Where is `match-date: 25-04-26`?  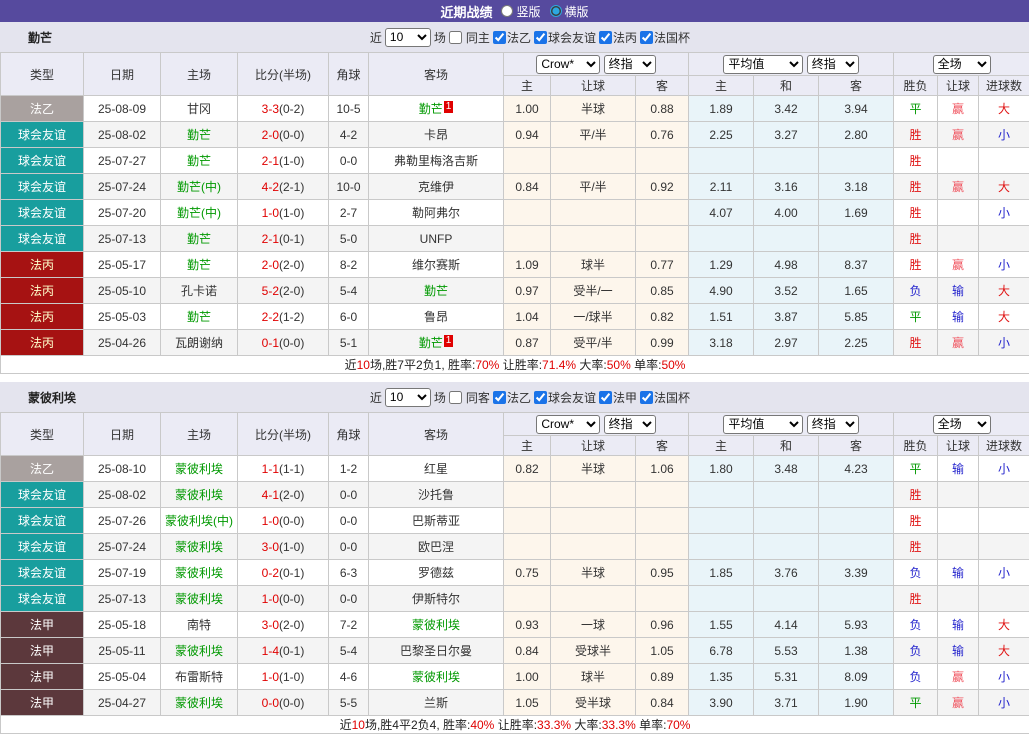 match-date: 25-04-26 is located at coordinates (122, 343).